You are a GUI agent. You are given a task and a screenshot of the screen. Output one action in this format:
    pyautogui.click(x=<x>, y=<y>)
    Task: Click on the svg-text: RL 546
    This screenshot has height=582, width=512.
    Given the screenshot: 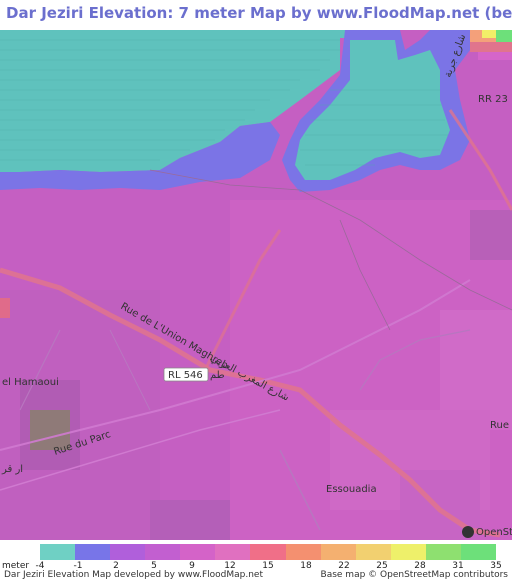 What is the action you would take?
    pyautogui.click(x=185, y=375)
    